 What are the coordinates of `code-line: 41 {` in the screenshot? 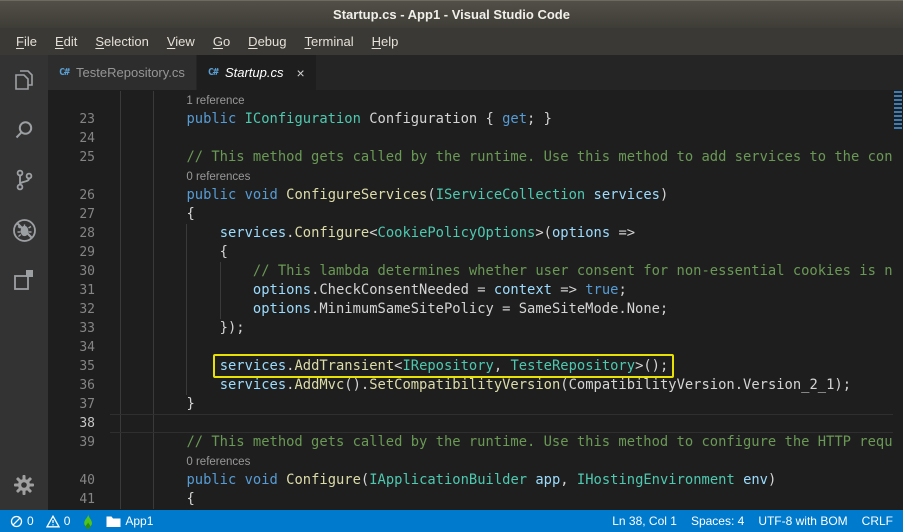 It's located at (470, 499).